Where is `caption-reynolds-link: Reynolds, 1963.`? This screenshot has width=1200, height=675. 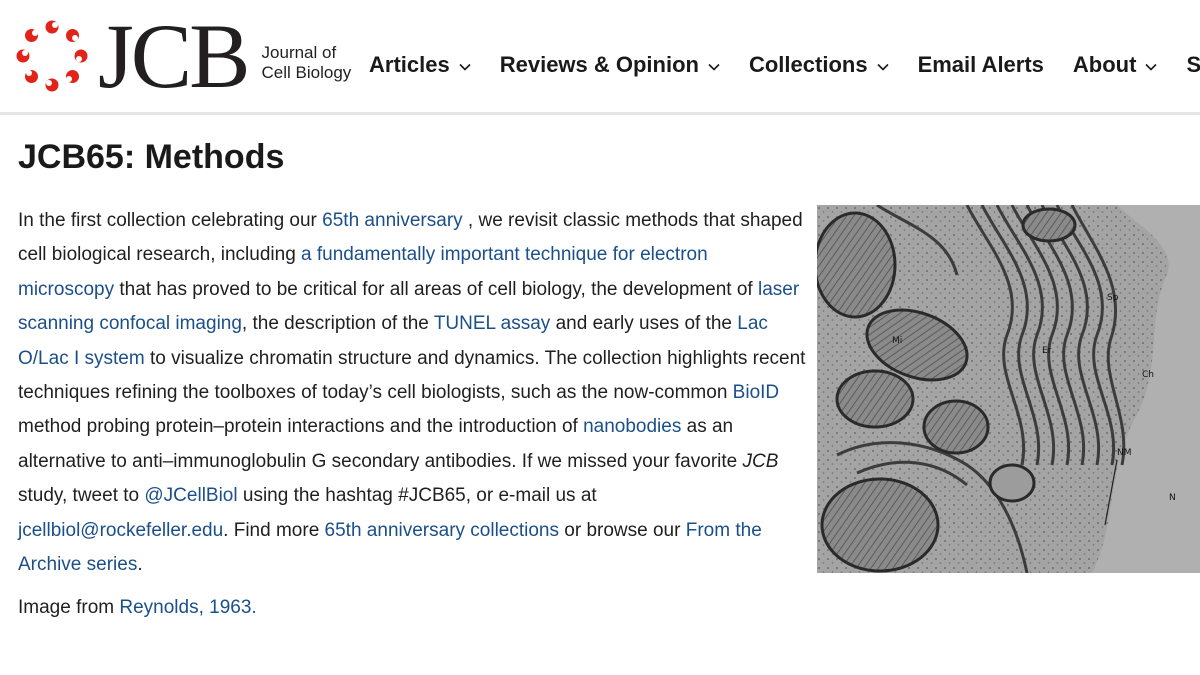 caption-reynolds-link: Reynolds, 1963. is located at coordinates (187, 607).